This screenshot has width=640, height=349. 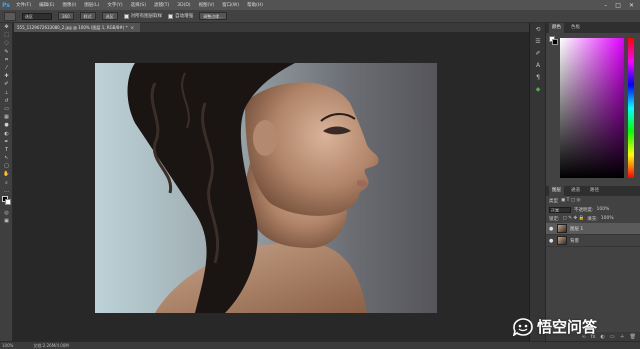 What do you see at coordinates (622, 336) in the screenshot?
I see `new-layer-icon: ＋` at bounding box center [622, 336].